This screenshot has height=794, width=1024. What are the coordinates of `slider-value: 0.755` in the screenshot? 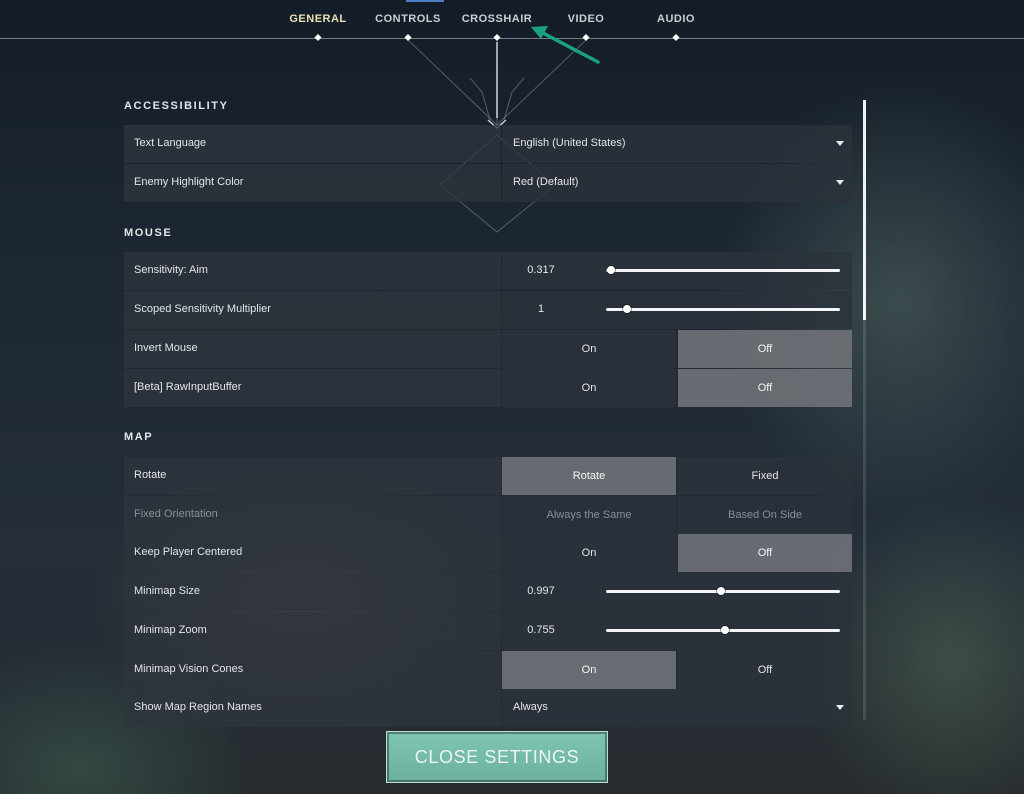 It's located at (541, 630).